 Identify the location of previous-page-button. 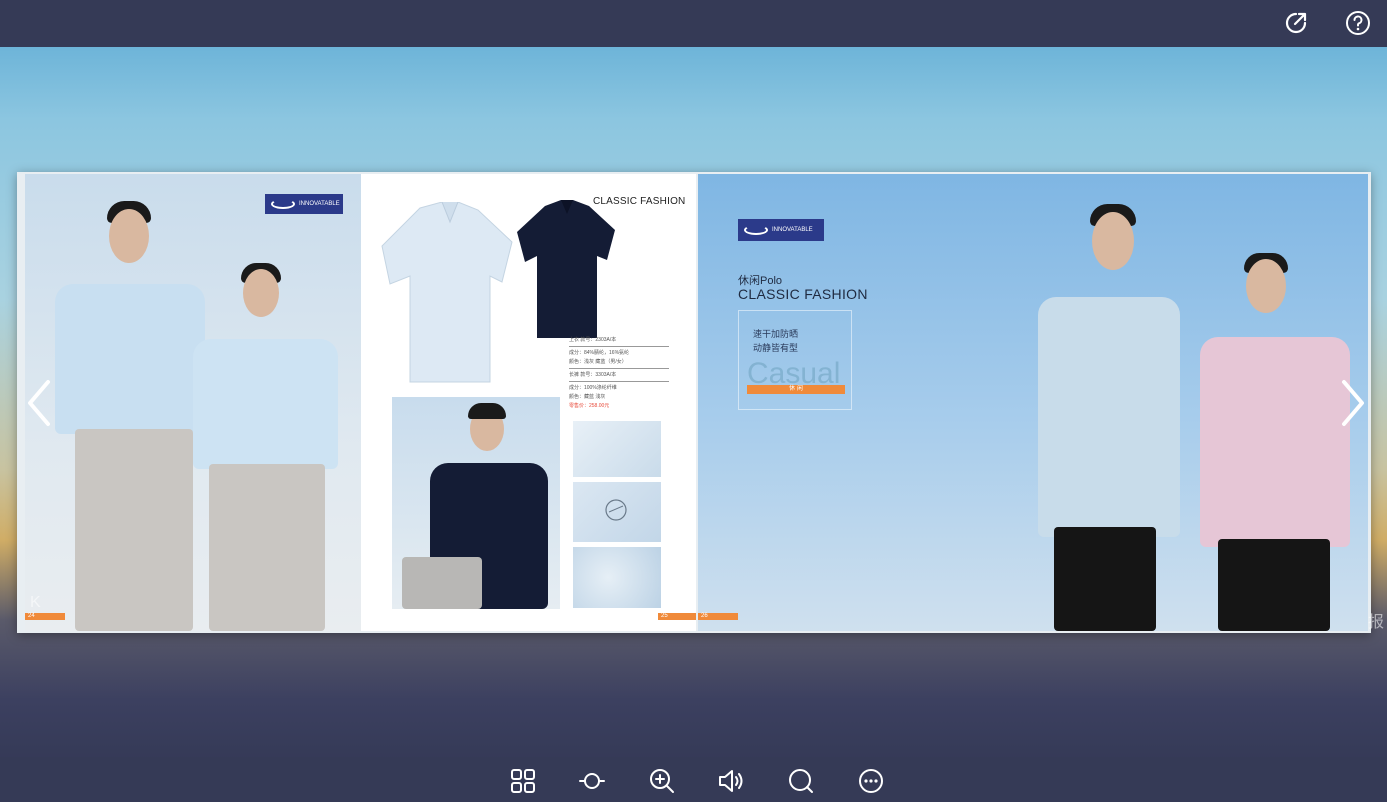
(39, 403).